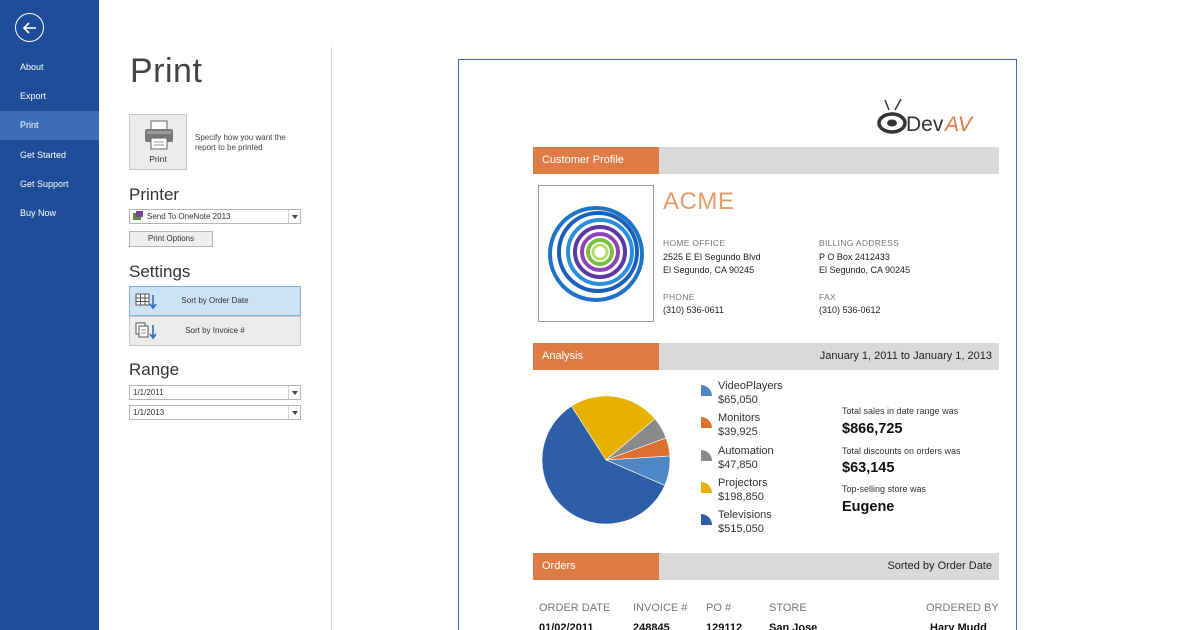 This screenshot has height=630, width=1200. Describe the element at coordinates (146, 301) in the screenshot. I see `sort-table-icon` at that location.